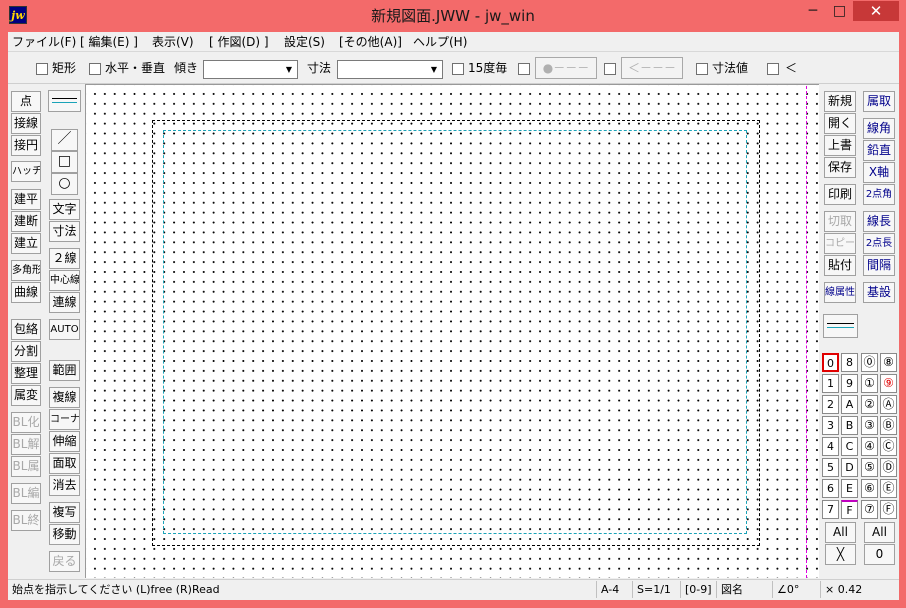 The image size is (906, 608). Describe the element at coordinates (524, 69) in the screenshot. I see `circle-dash-checkbox` at that location.